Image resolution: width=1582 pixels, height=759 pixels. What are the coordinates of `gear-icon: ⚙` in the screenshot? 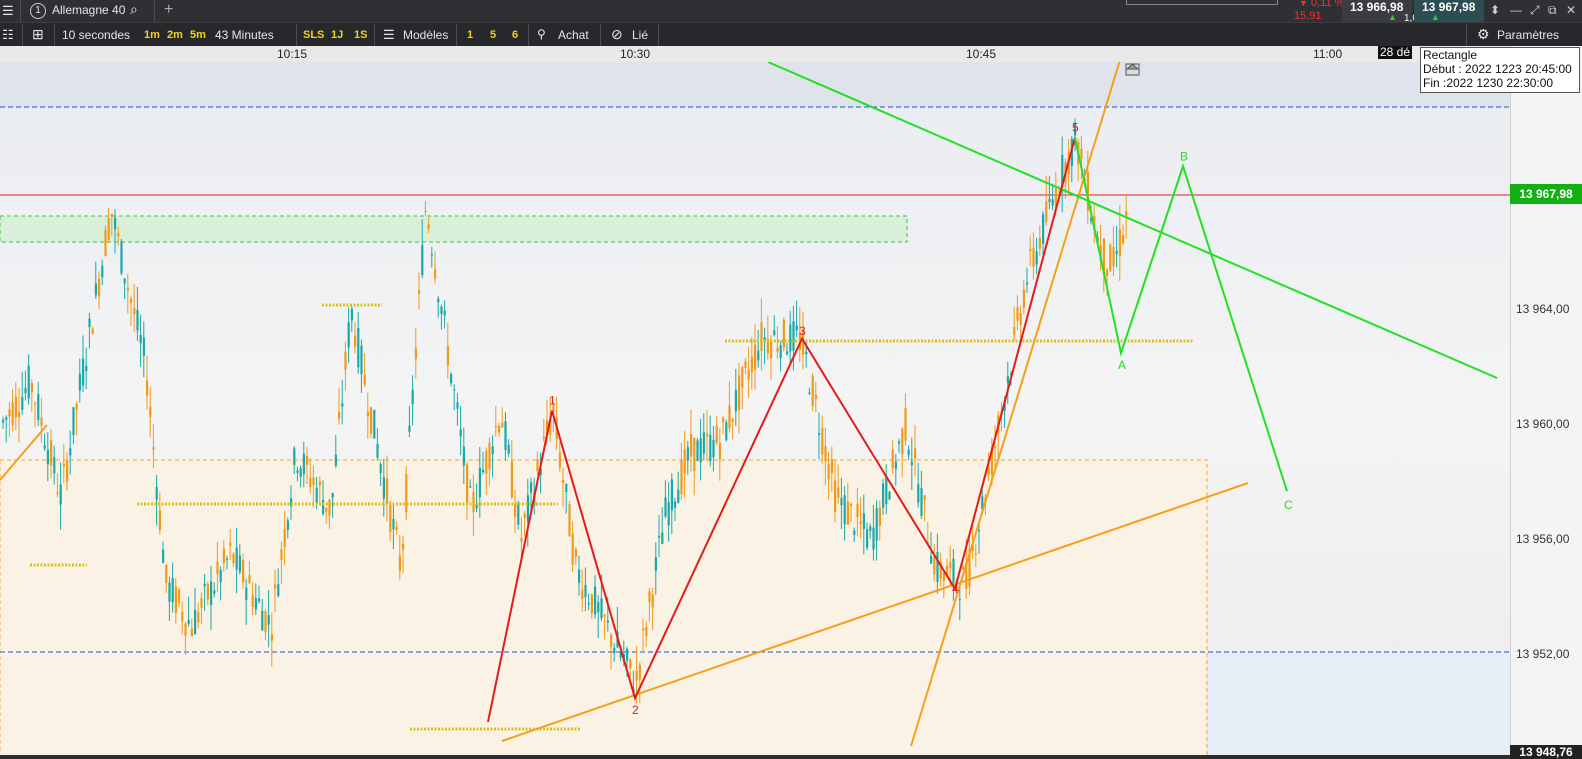 It's located at (1483, 34).